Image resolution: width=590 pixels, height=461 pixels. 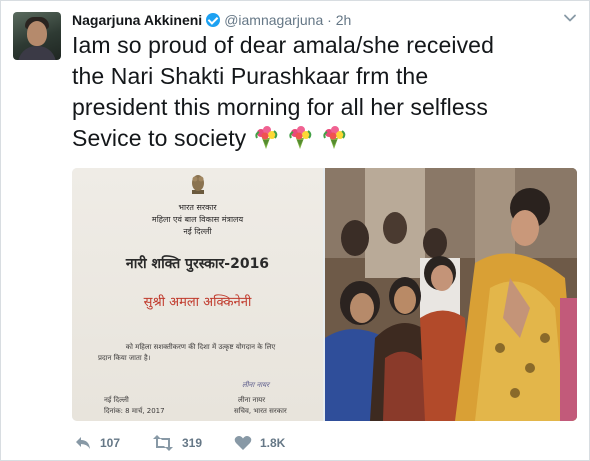 What do you see at coordinates (198, 184) in the screenshot?
I see `emblem-icon` at bounding box center [198, 184].